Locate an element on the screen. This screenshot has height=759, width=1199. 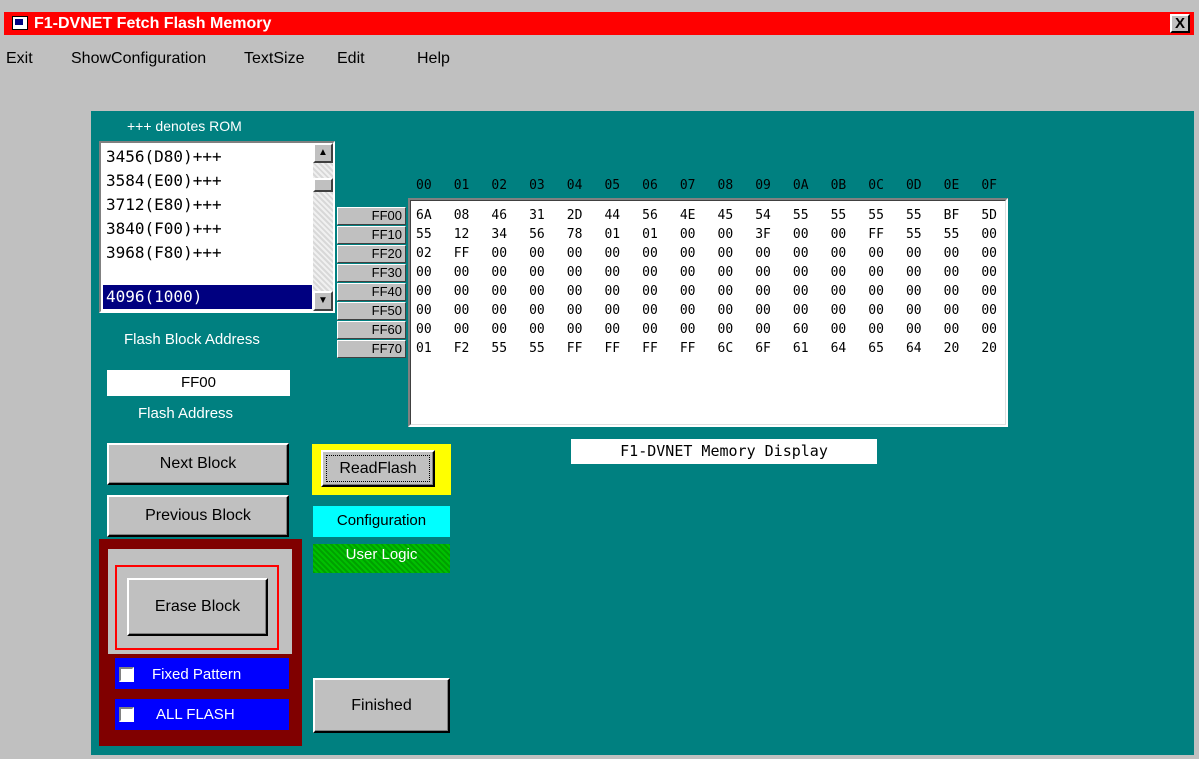
menu-exit: Exit is located at coordinates (19, 59).